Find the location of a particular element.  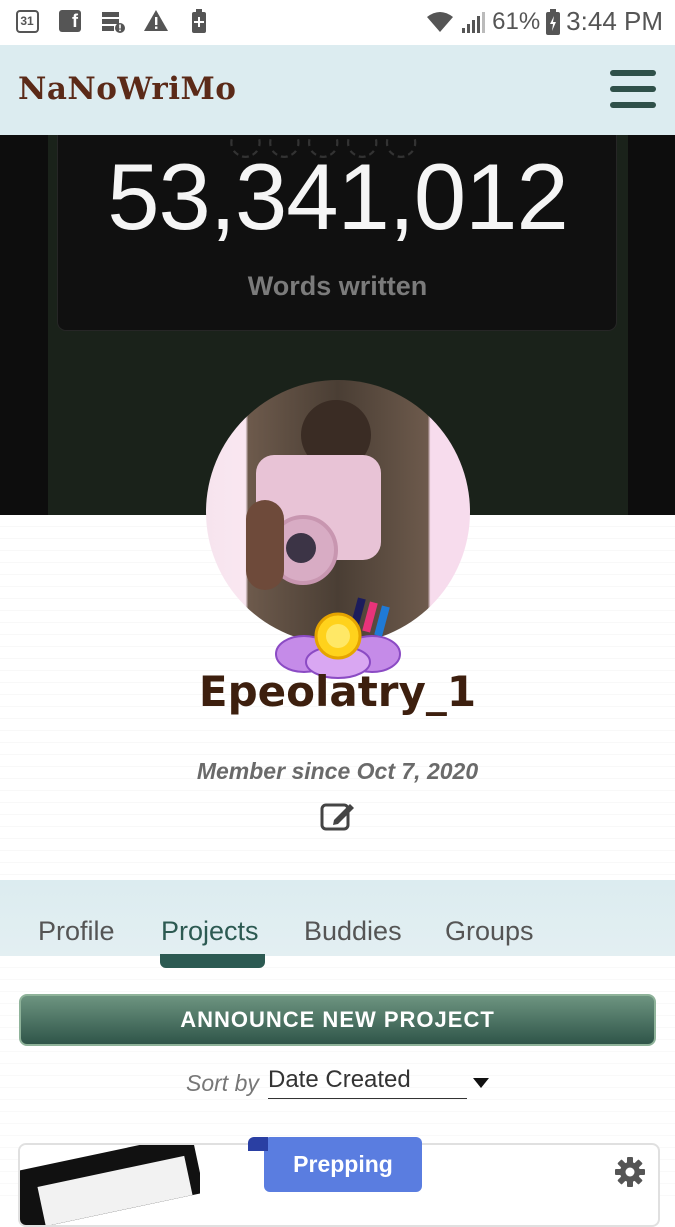

avatar-lens-center is located at coordinates (301, 548).